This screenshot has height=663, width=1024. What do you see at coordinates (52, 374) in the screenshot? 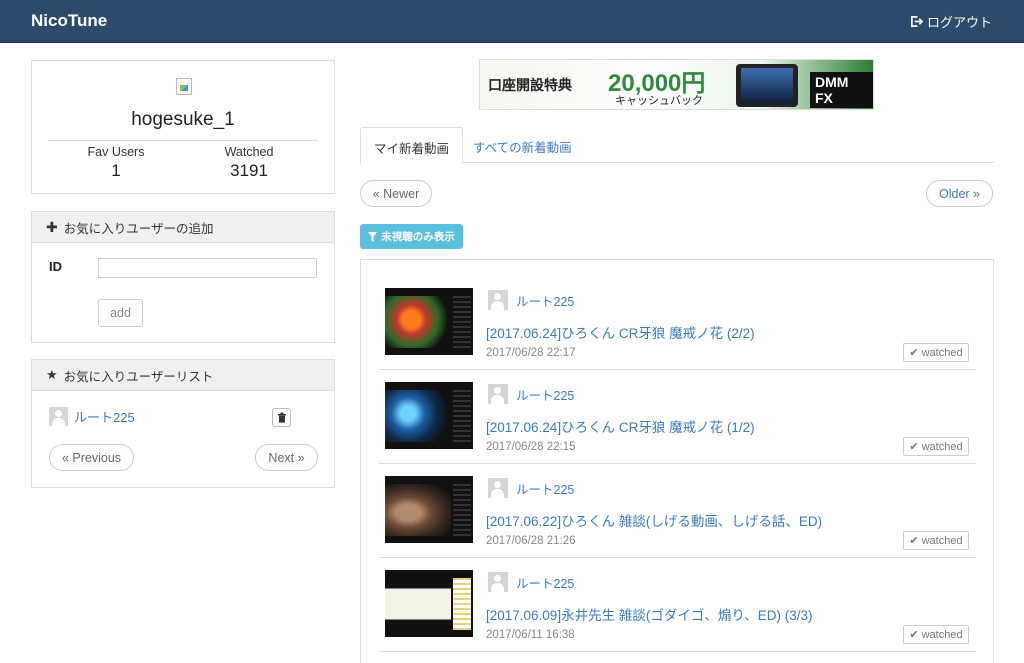
I see `star-icon: ★` at bounding box center [52, 374].